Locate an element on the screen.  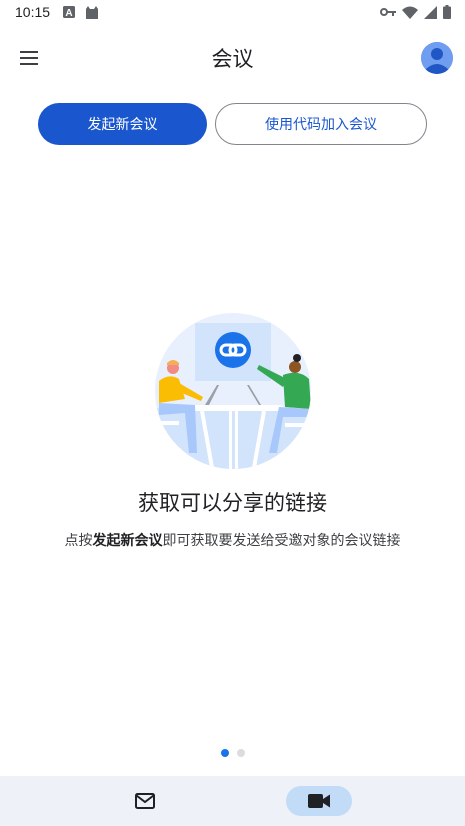
mail-icon is located at coordinates (145, 801).